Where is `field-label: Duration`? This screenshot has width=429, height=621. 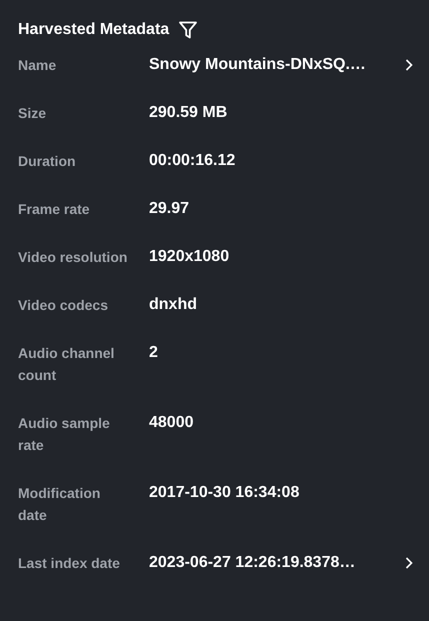
field-label: Duration is located at coordinates (47, 161).